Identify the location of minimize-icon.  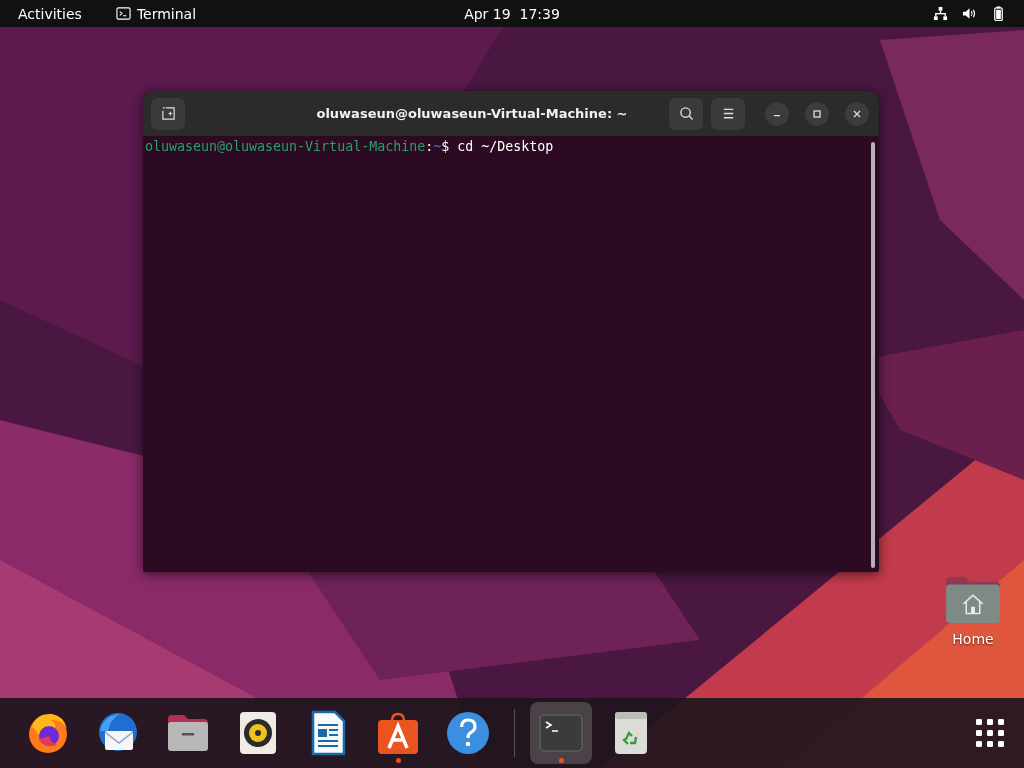
(777, 116).